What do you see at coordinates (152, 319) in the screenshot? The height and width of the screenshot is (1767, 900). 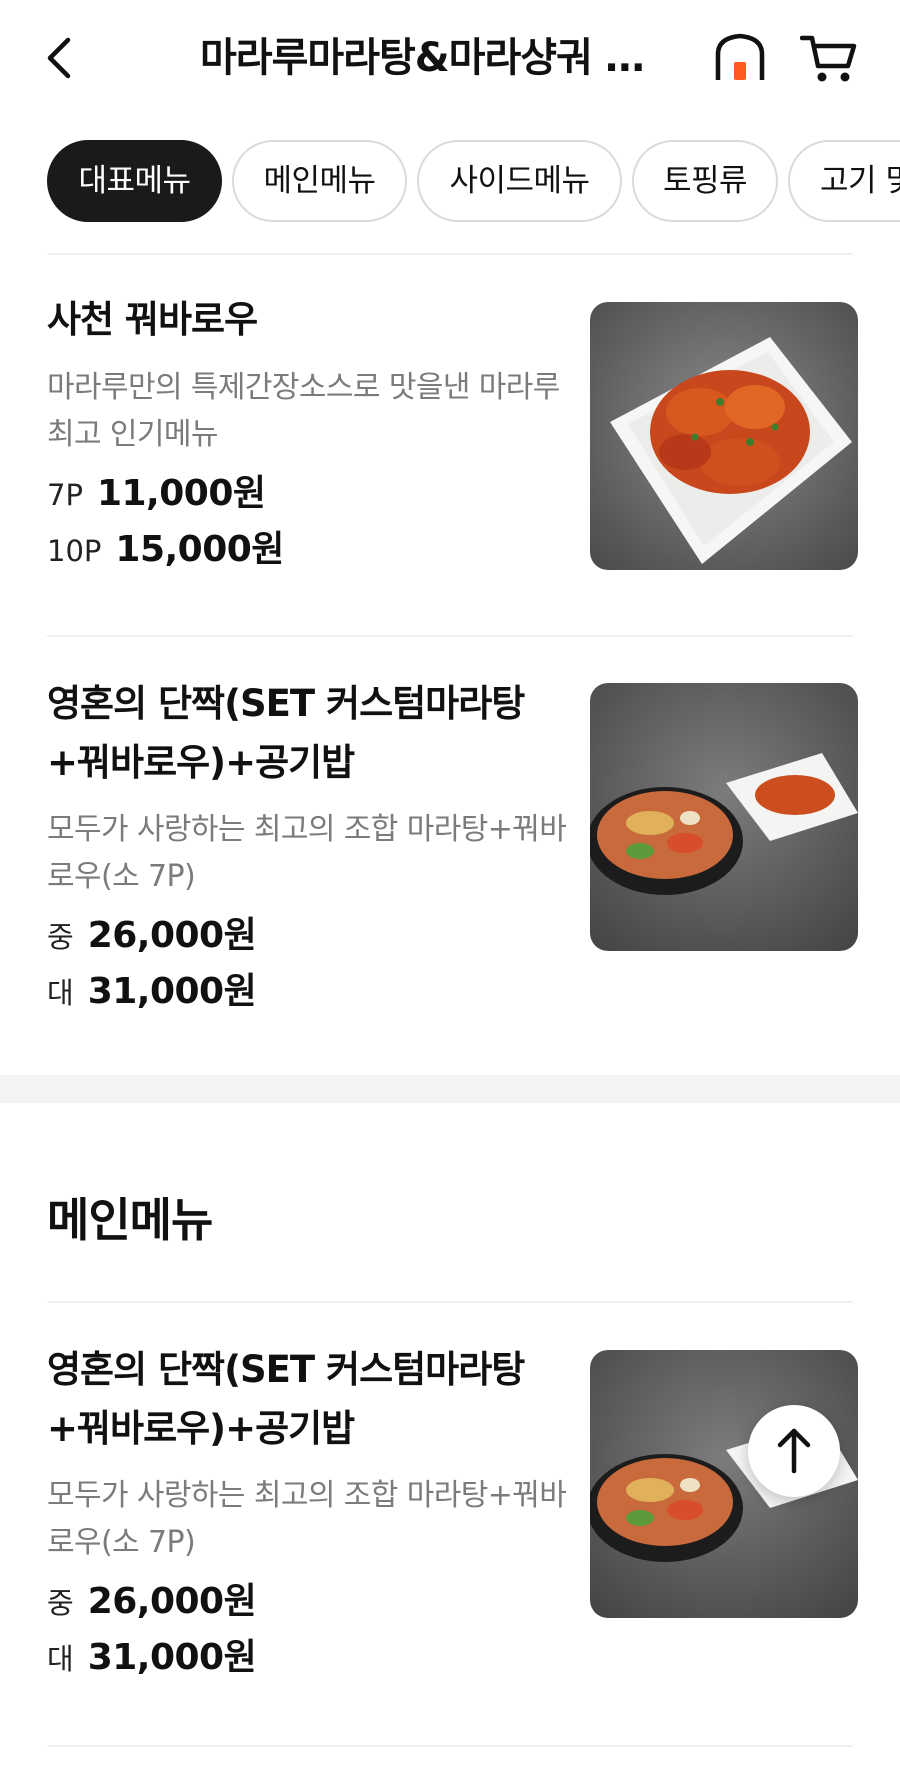 I see `menu-item-name: 사천 꿔바로우` at bounding box center [152, 319].